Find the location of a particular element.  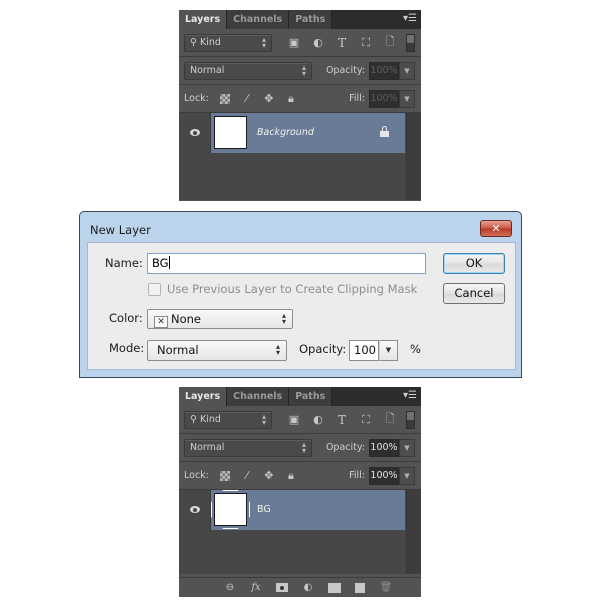

new-group-icon is located at coordinates (334, 588).